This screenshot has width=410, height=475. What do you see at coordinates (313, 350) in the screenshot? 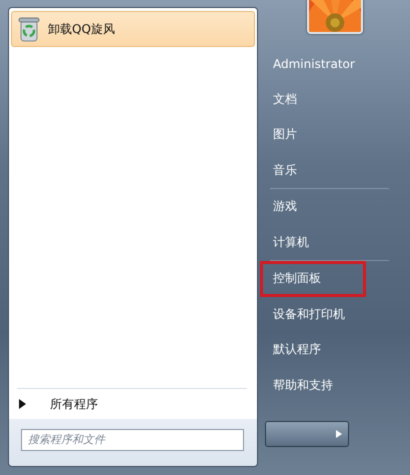
I see `menu-item: 默认程序` at bounding box center [313, 350].